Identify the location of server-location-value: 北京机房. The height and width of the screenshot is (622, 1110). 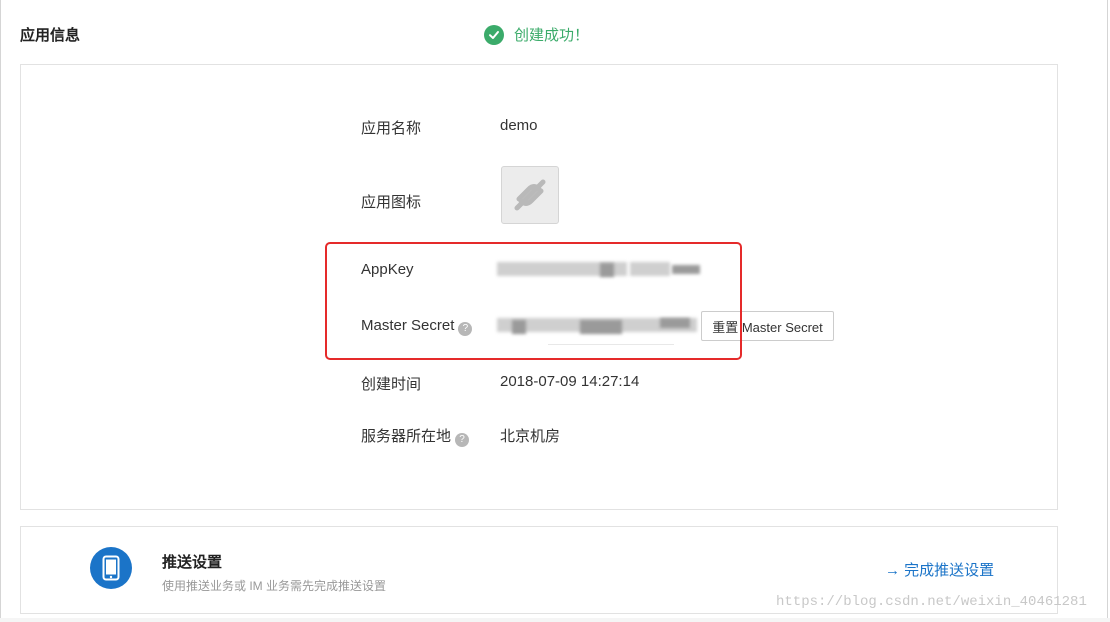
(530, 436).